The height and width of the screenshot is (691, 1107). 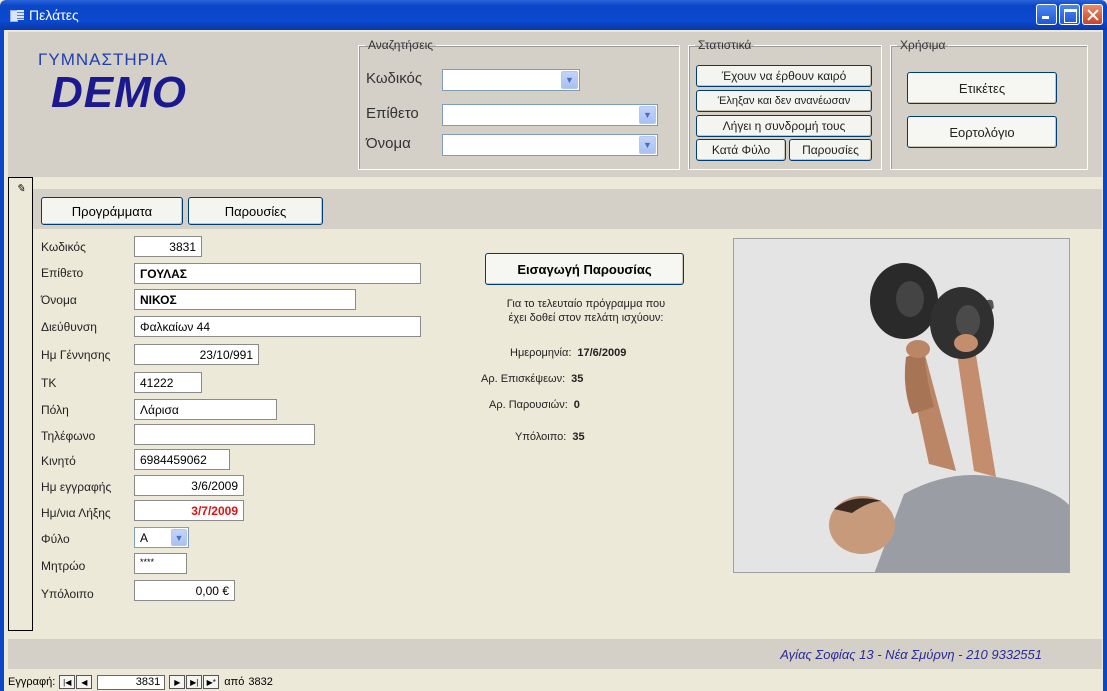 What do you see at coordinates (76, 355) in the screenshot?
I see `birthdate-label: Ημ Γέννησης` at bounding box center [76, 355].